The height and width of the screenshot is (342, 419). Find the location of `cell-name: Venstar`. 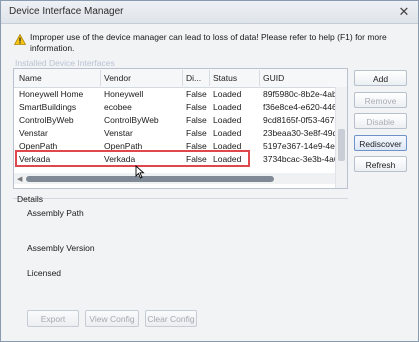

cell-name: Venstar is located at coordinates (33, 133).